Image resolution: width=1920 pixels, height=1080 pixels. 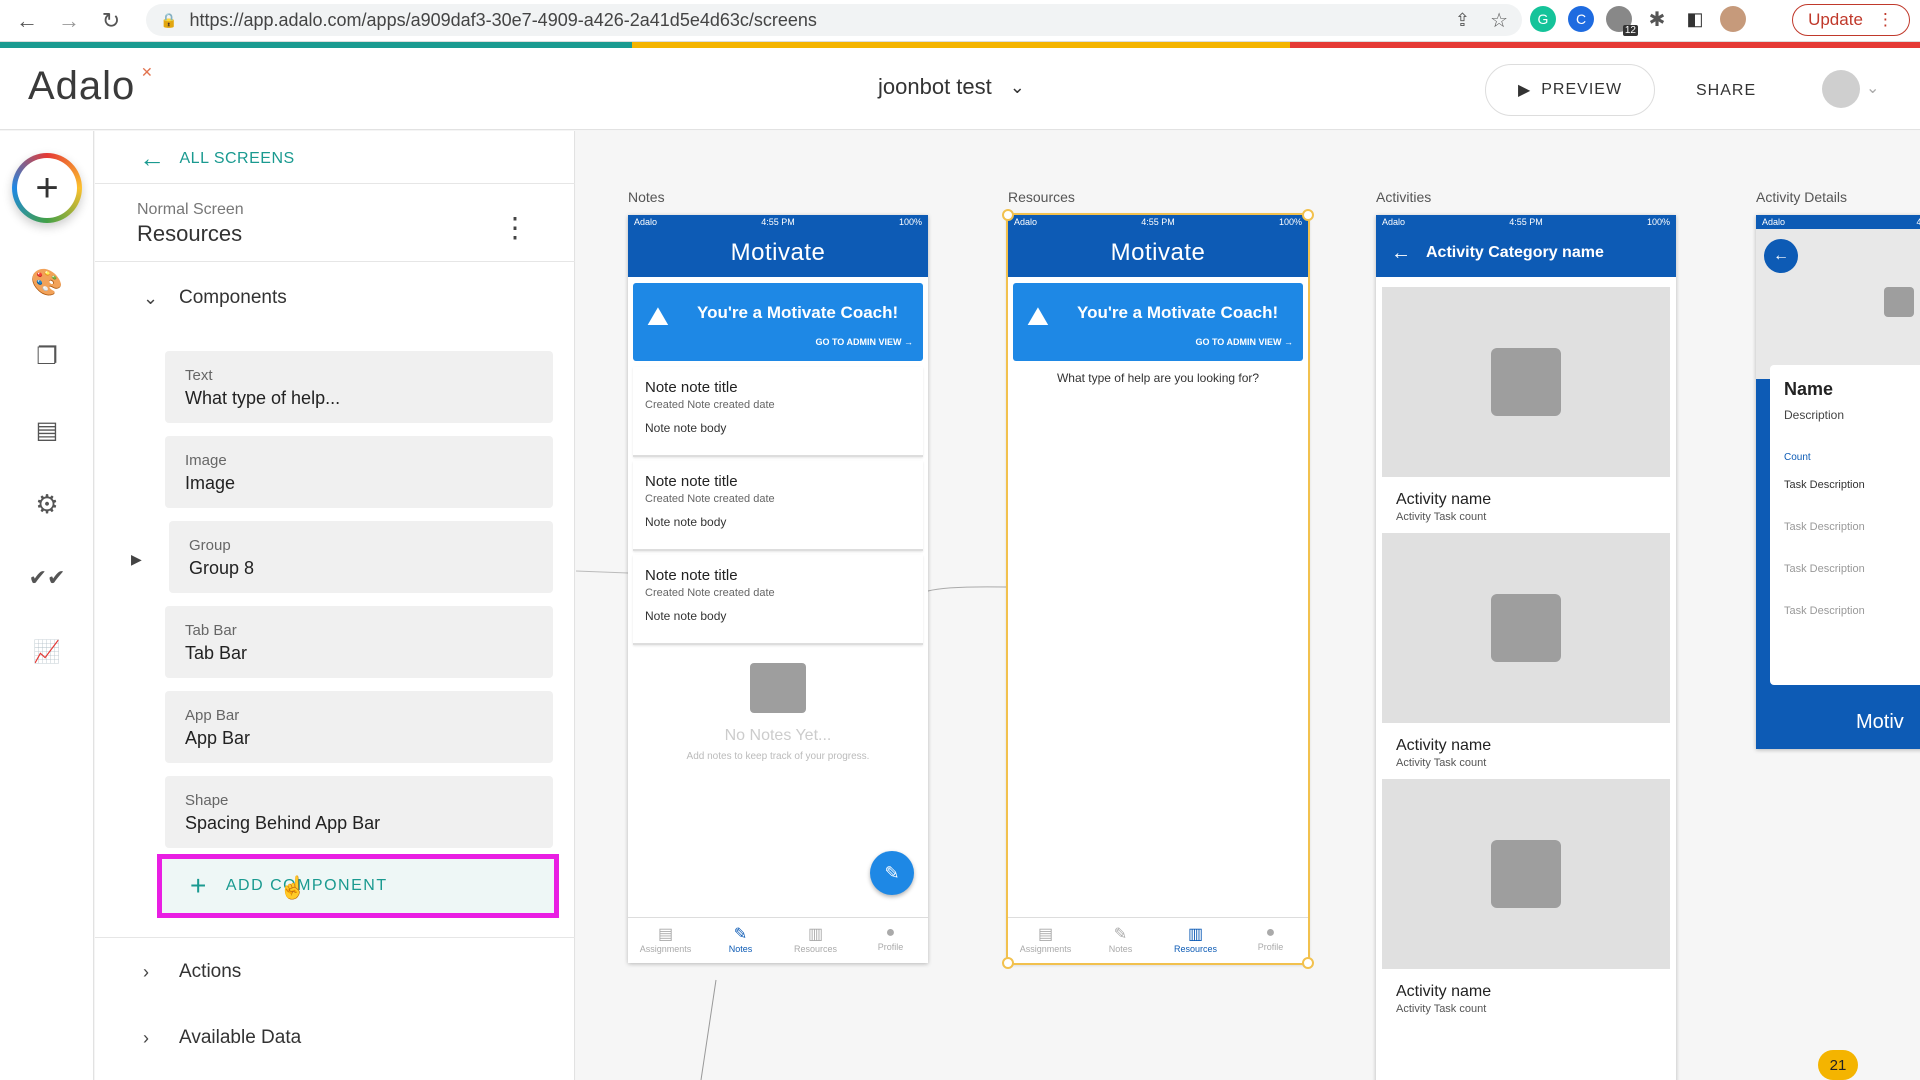 What do you see at coordinates (691, 575) in the screenshot?
I see `note-title: Note note title` at bounding box center [691, 575].